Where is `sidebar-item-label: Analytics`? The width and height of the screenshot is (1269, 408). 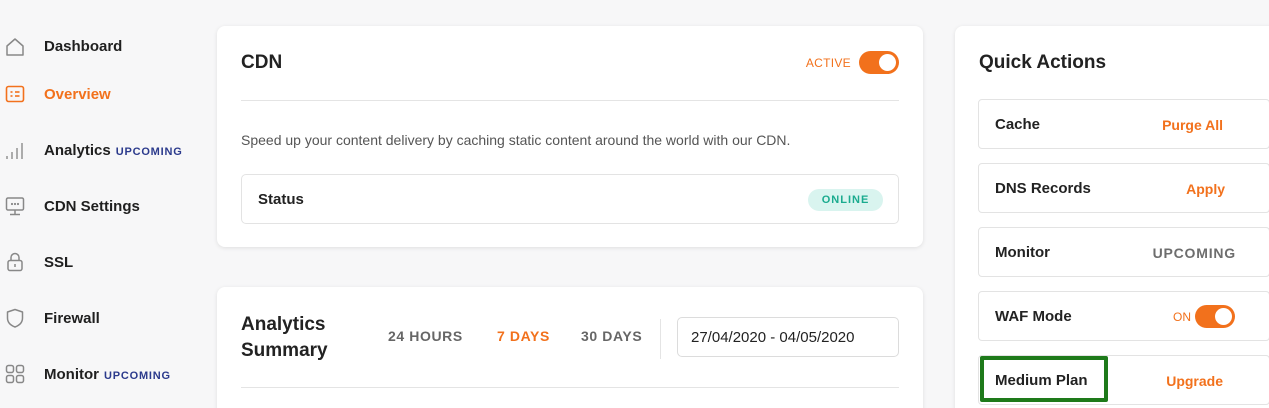
sidebar-item-label: Analytics is located at coordinates (77, 150).